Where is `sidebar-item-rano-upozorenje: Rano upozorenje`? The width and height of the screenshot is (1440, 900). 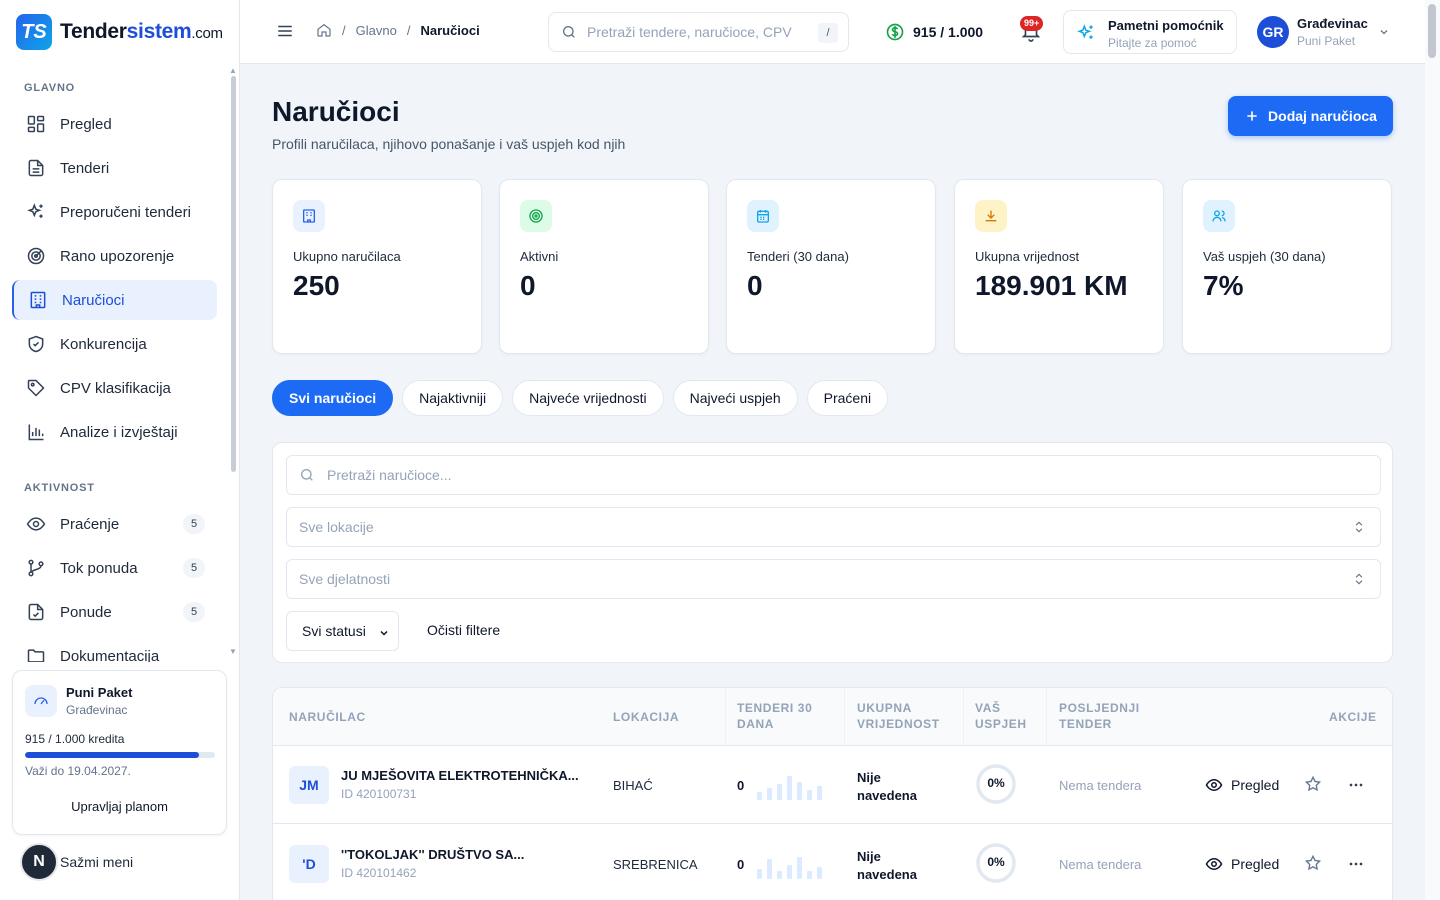
sidebar-item-rano-upozorenje: Rano upozorenje is located at coordinates (114, 256).